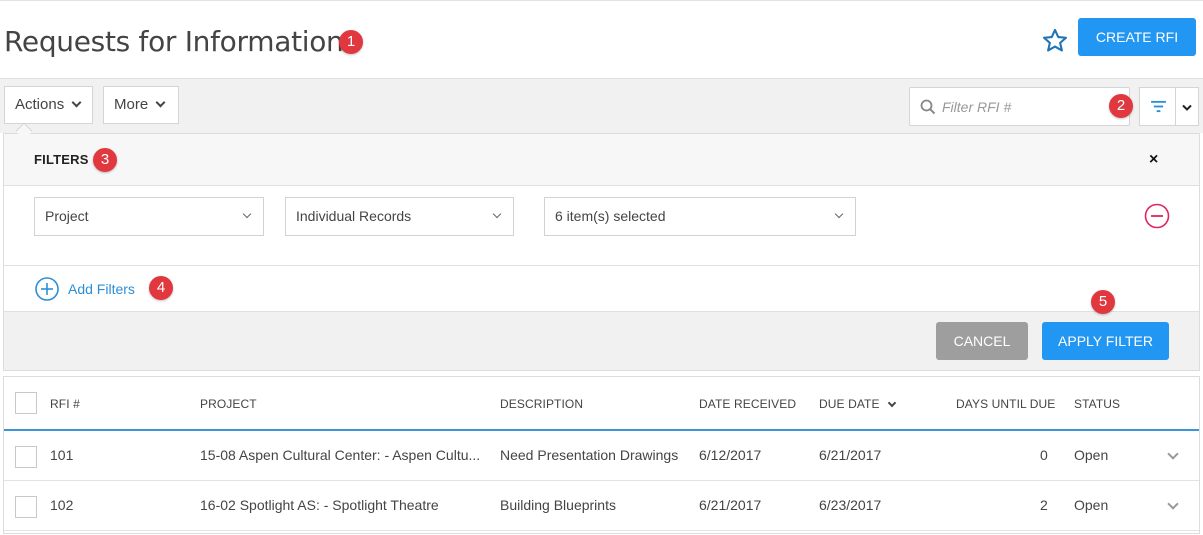  What do you see at coordinates (105, 160) in the screenshot?
I see `callout-badge-3: 3` at bounding box center [105, 160].